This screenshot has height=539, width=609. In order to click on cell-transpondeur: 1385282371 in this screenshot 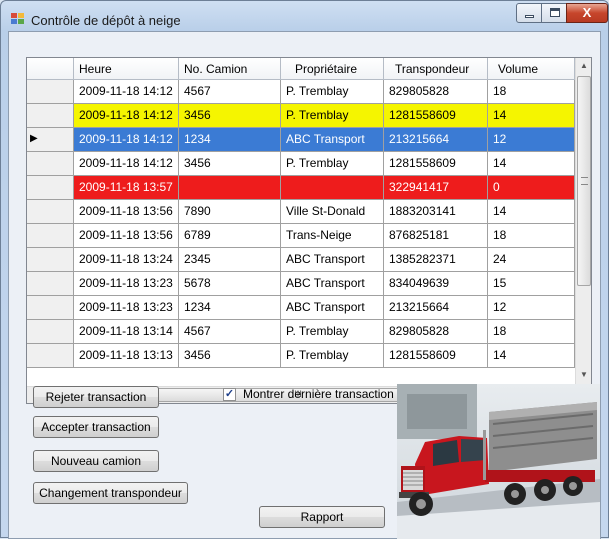, I will do `click(436, 260)`.